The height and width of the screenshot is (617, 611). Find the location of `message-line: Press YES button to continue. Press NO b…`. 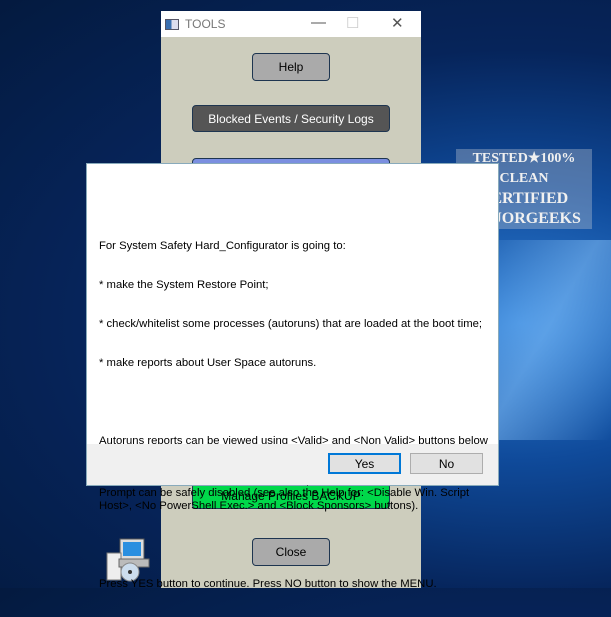

message-line: Press YES button to continue. Press NO b… is located at coordinates (268, 584).